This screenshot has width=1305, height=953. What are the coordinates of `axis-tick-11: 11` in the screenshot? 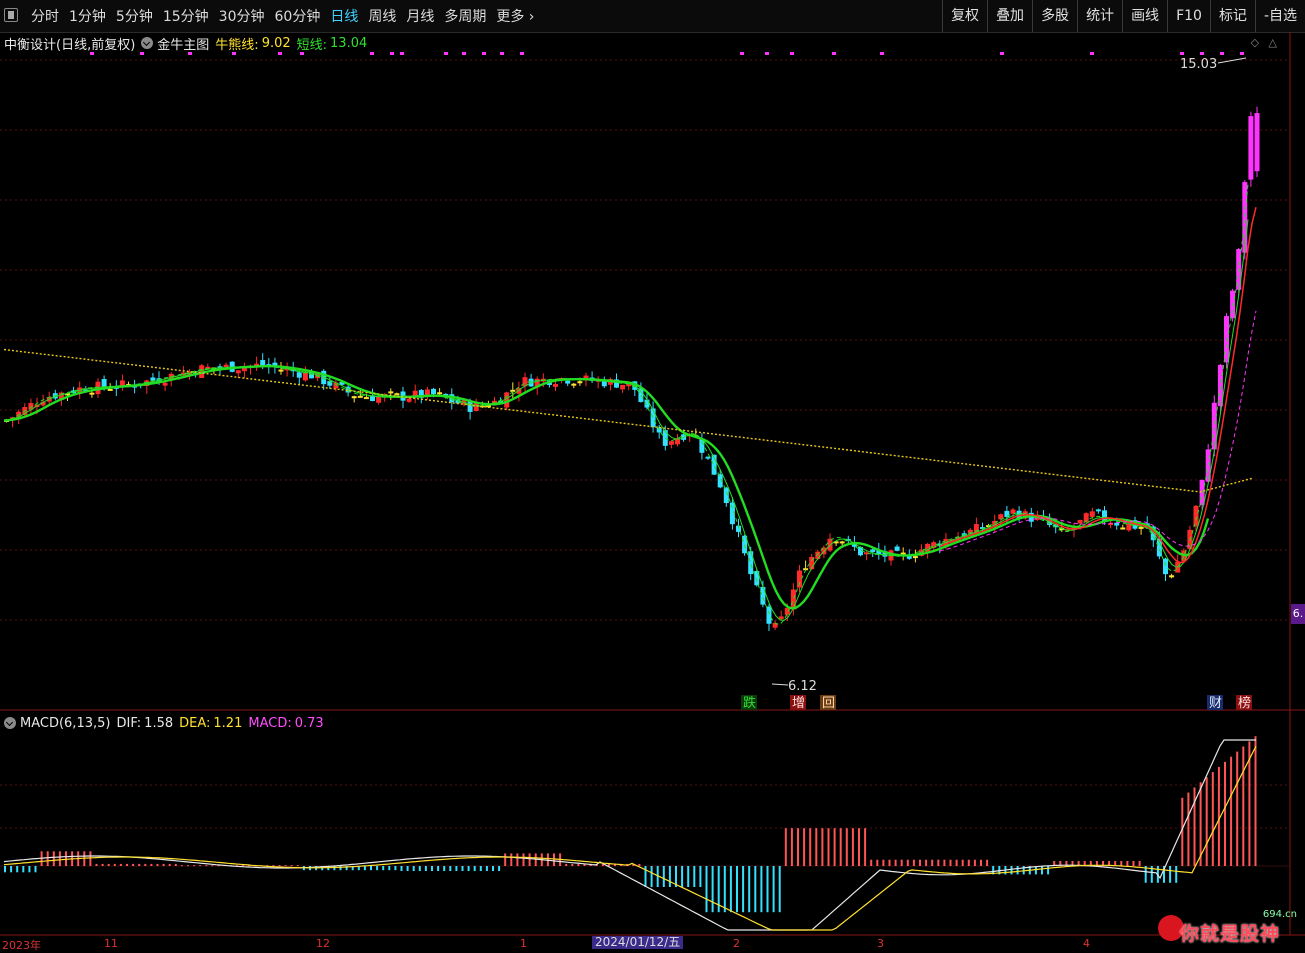 It's located at (111, 943).